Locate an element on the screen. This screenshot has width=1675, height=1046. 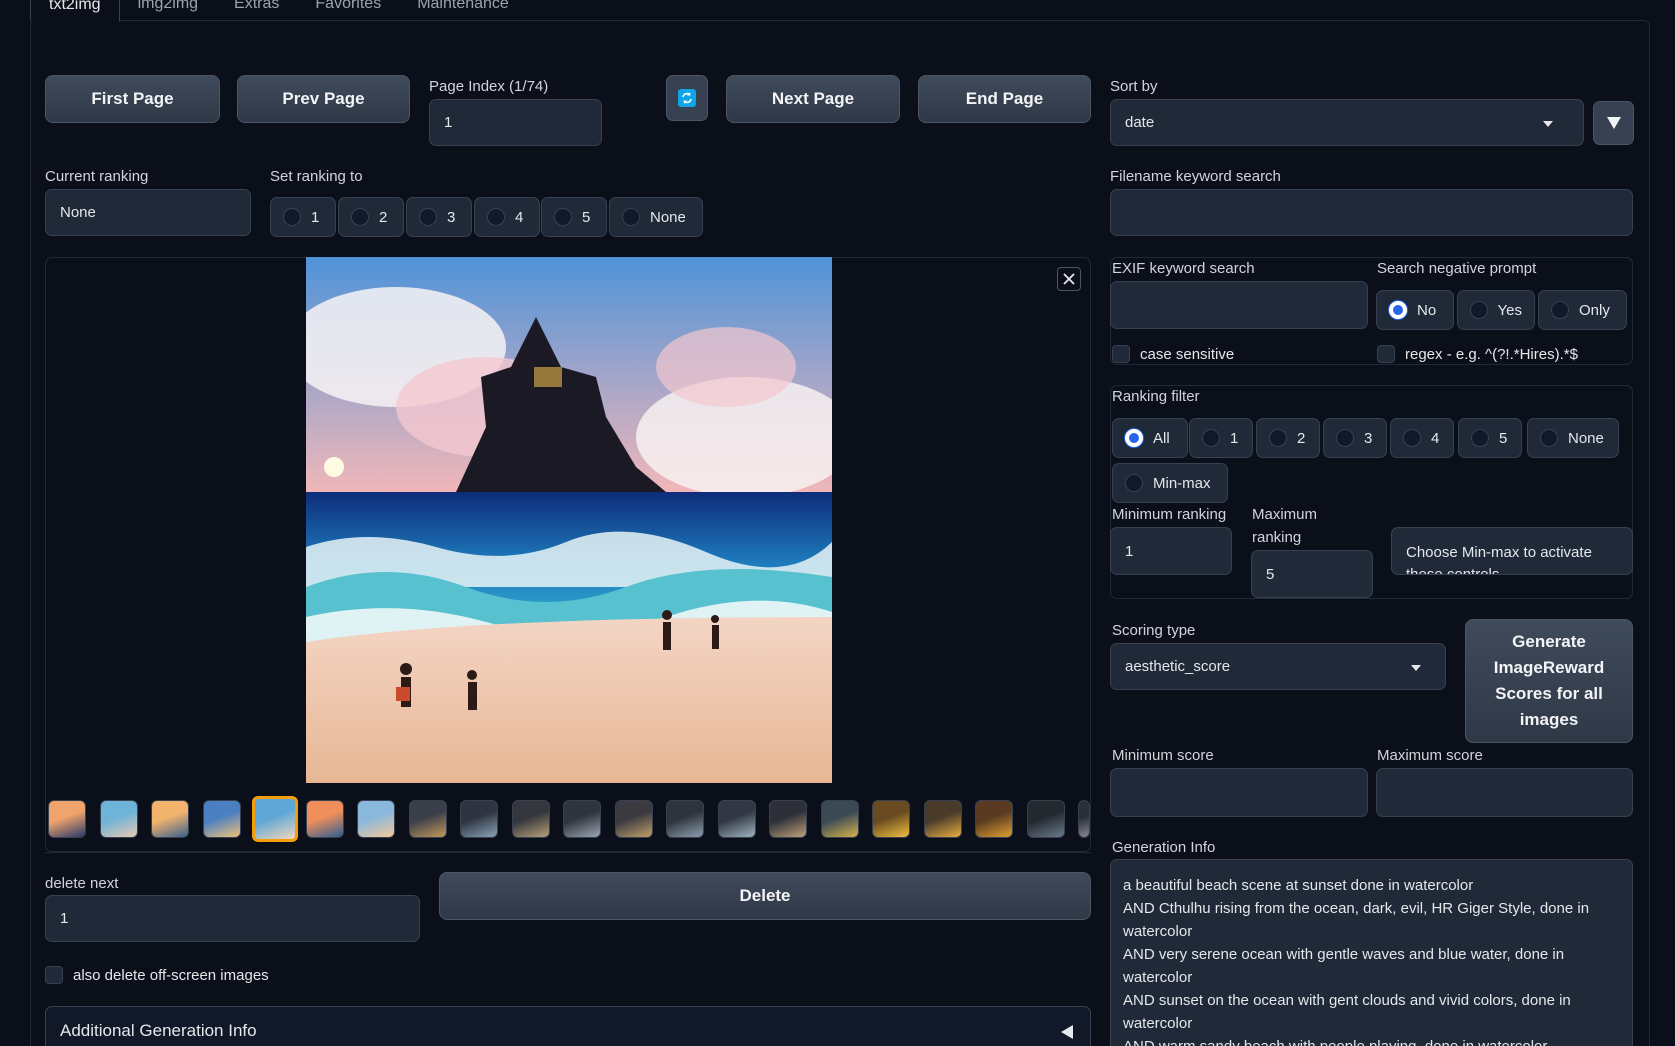
scoring-type-label: Scoring type is located at coordinates (1154, 630).